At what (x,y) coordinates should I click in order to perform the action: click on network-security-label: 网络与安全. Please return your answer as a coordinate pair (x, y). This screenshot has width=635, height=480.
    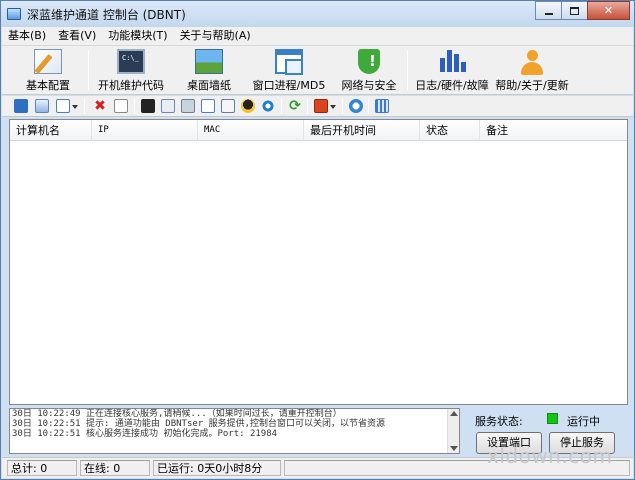
    Looking at the image, I should click on (369, 85).